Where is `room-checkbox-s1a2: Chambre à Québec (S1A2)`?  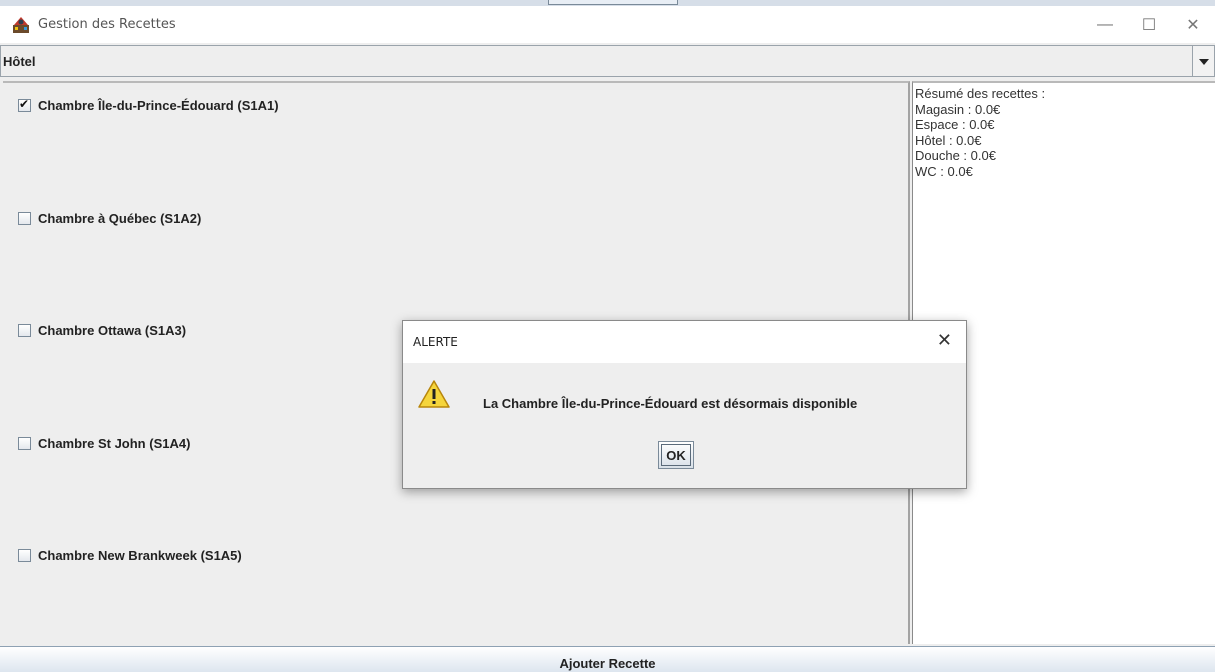 room-checkbox-s1a2: Chambre à Québec (S1A2) is located at coordinates (109, 218).